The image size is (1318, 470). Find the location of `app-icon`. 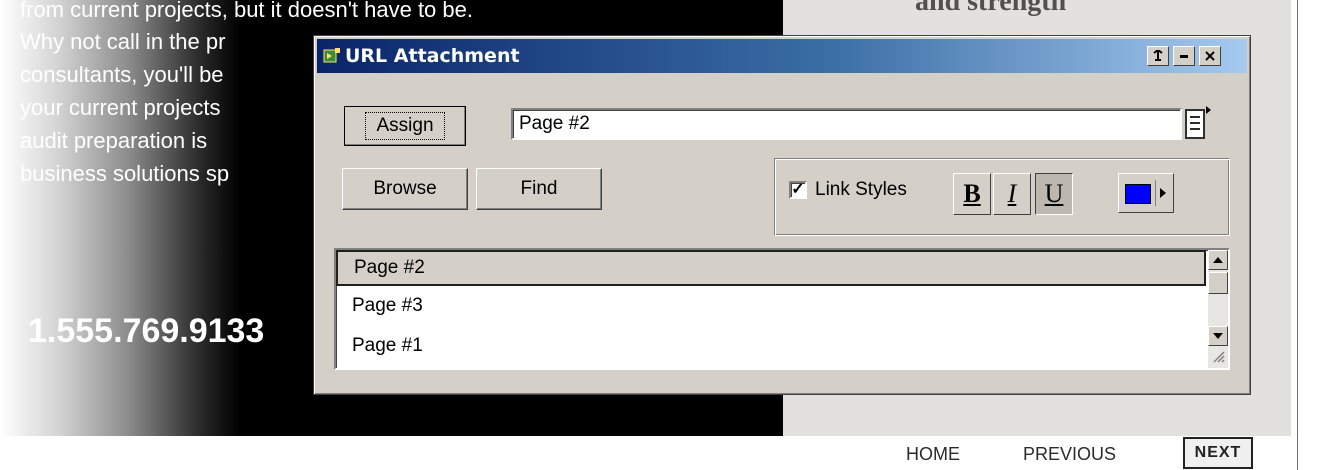

app-icon is located at coordinates (331, 55).